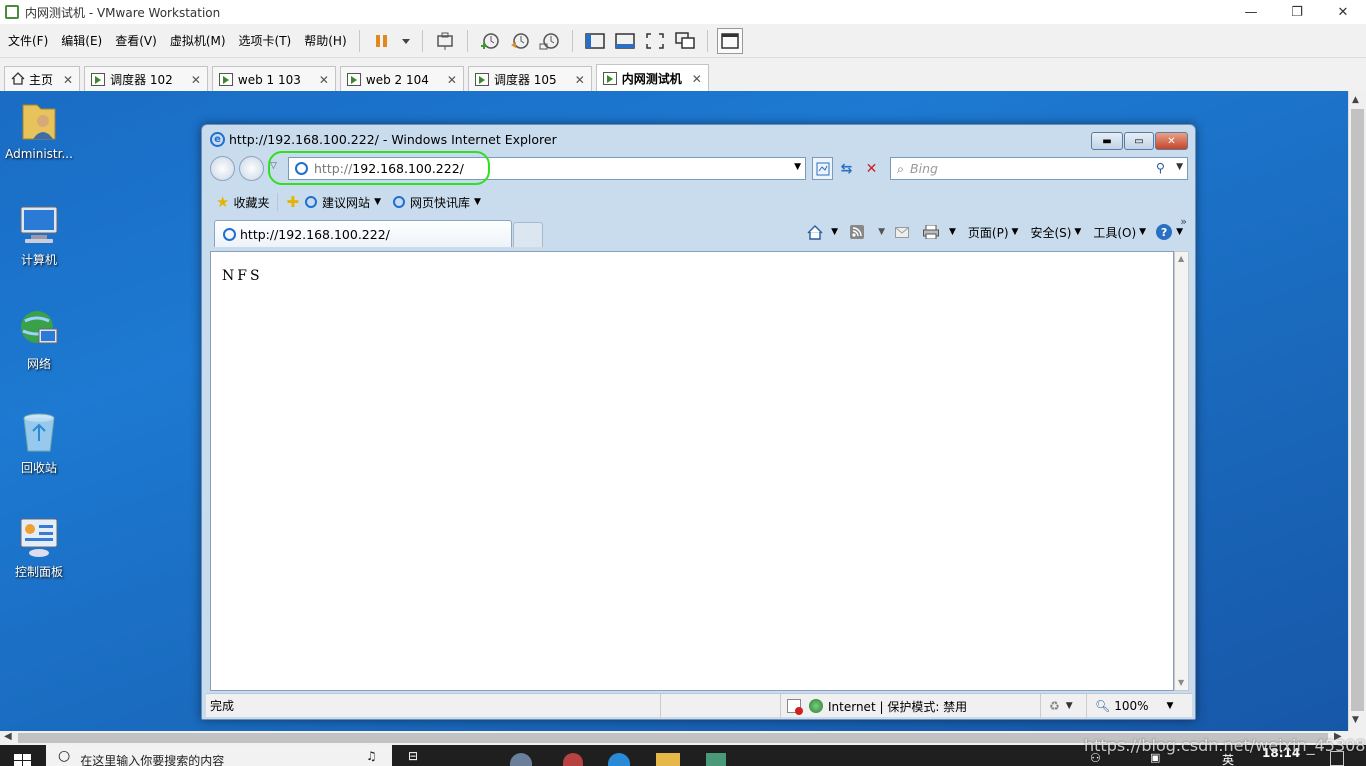 This screenshot has height=766, width=1366. I want to click on tab-vm: 调度器 105 ✕, so click(529, 79).